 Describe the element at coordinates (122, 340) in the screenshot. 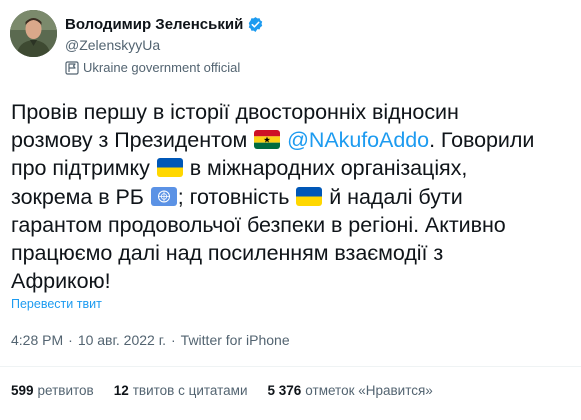

I see `tweet-date: 10 авг. 2022 г.` at that location.